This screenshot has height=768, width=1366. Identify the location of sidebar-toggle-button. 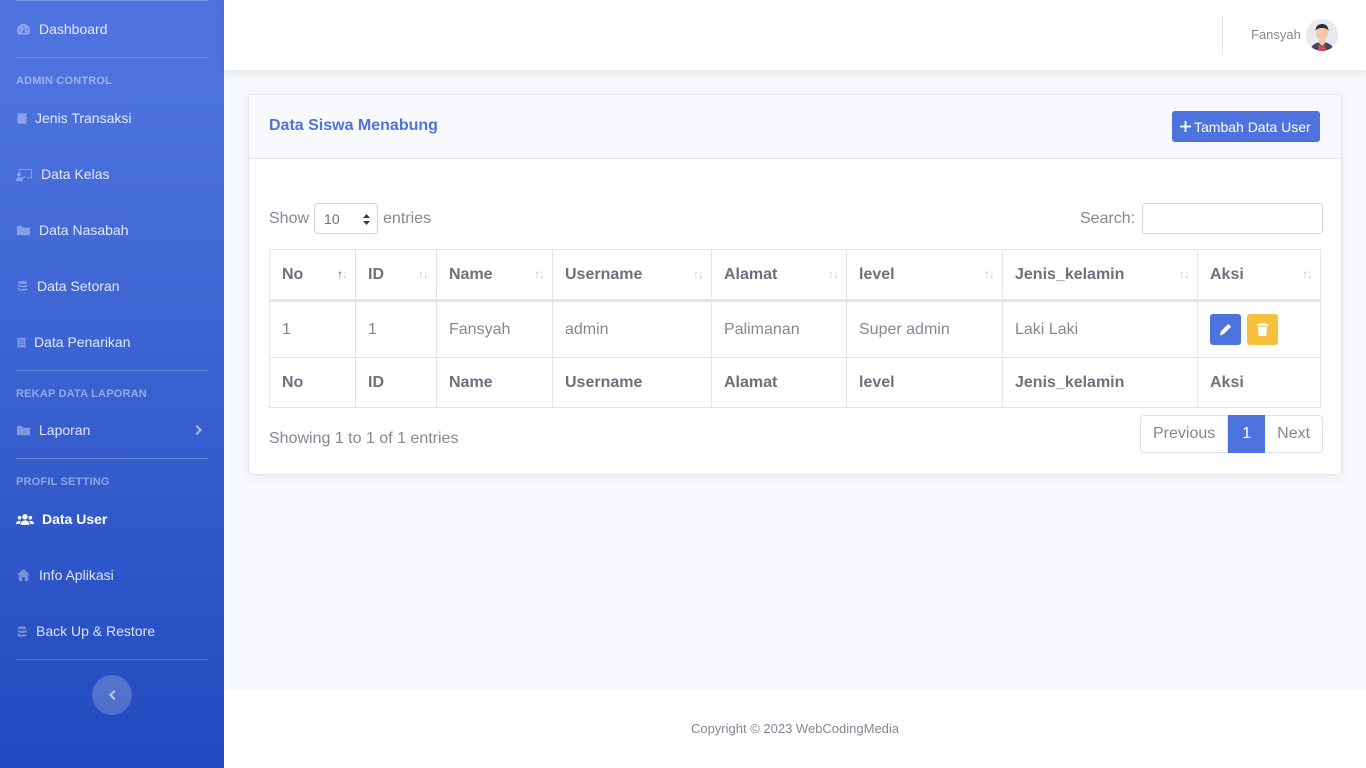
(112, 695).